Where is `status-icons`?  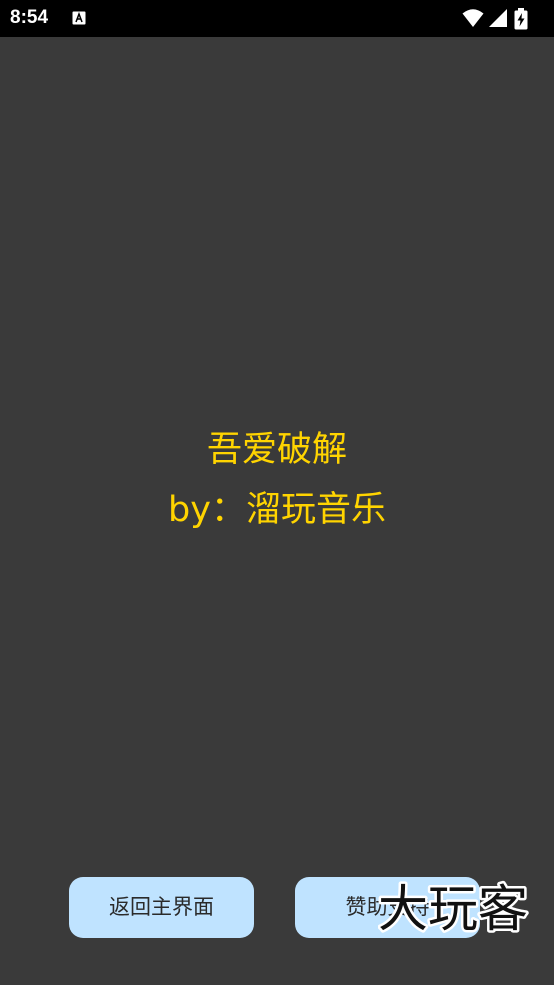
status-icons is located at coordinates (502, 19).